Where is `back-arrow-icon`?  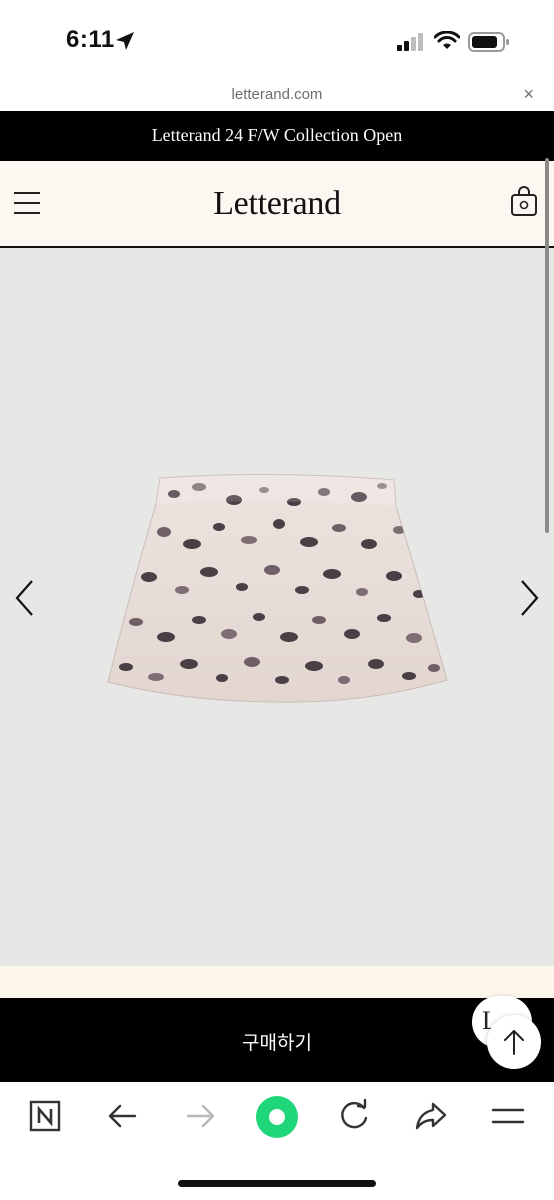
back-arrow-icon is located at coordinates (123, 1116).